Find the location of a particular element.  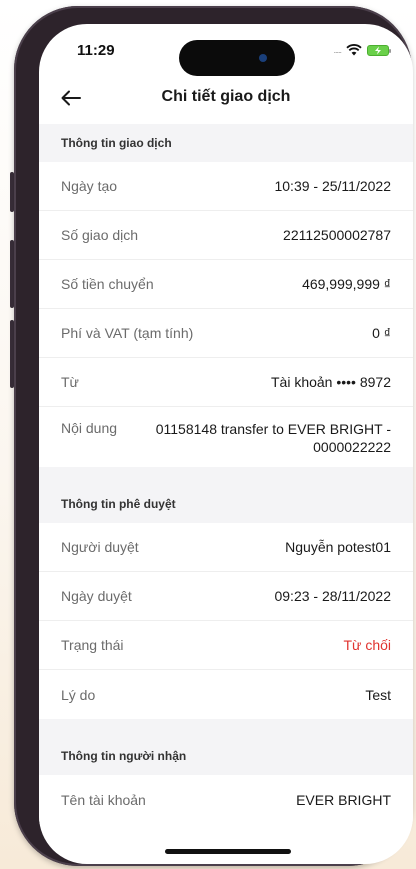

row-value: 09:23 - 28/11/2022 is located at coordinates (332, 596).